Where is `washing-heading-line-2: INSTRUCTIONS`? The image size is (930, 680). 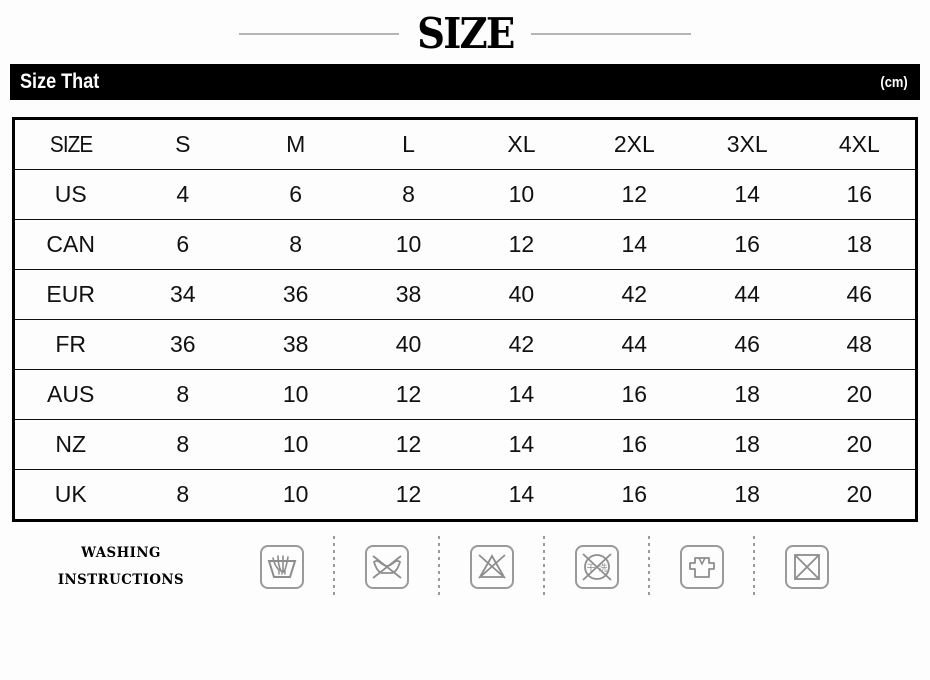 washing-heading-line-2: INSTRUCTIONS is located at coordinates (121, 580).